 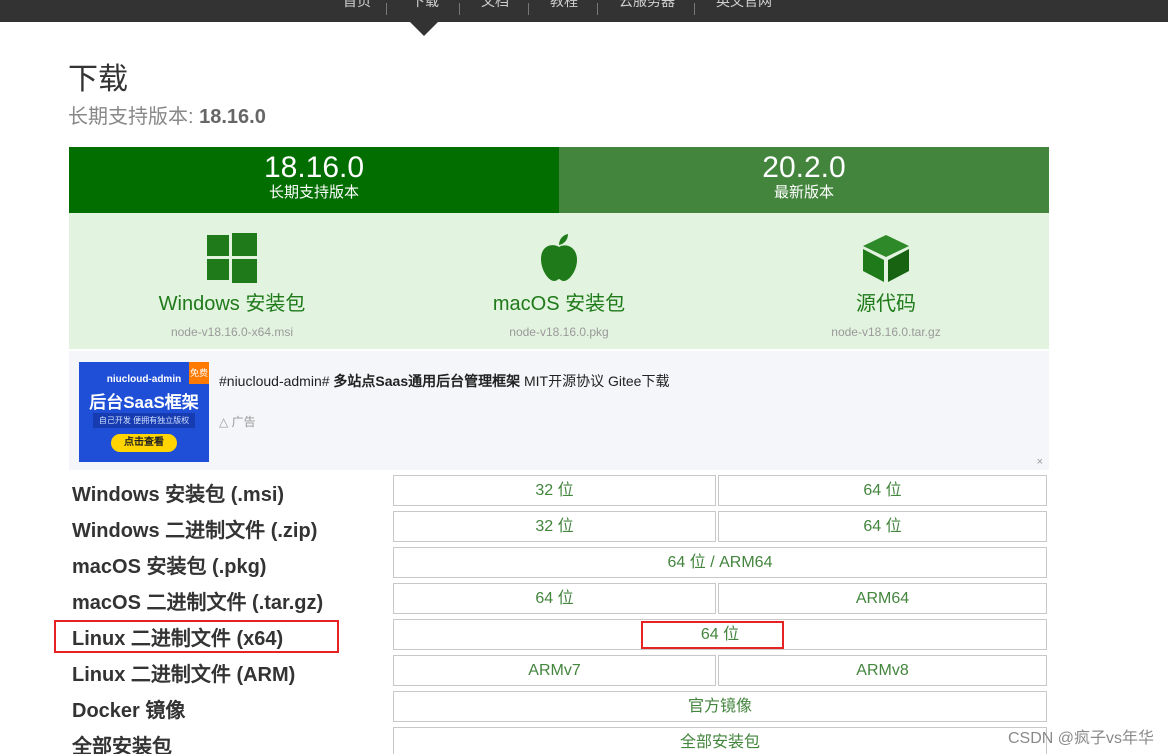 I want to click on ad-banner-sub: 自己开发 便拥有独立版权, so click(x=144, y=420).